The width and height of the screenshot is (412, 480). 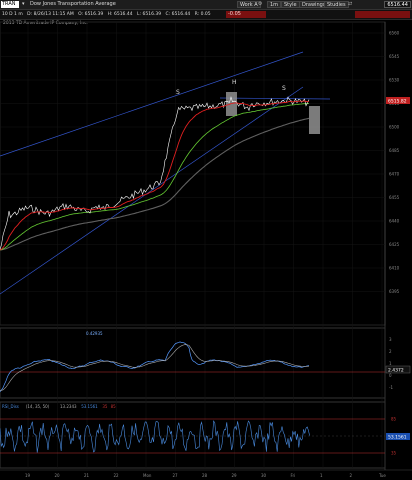 I want to click on indicator1-tick-label: 1, so click(x=390, y=363).